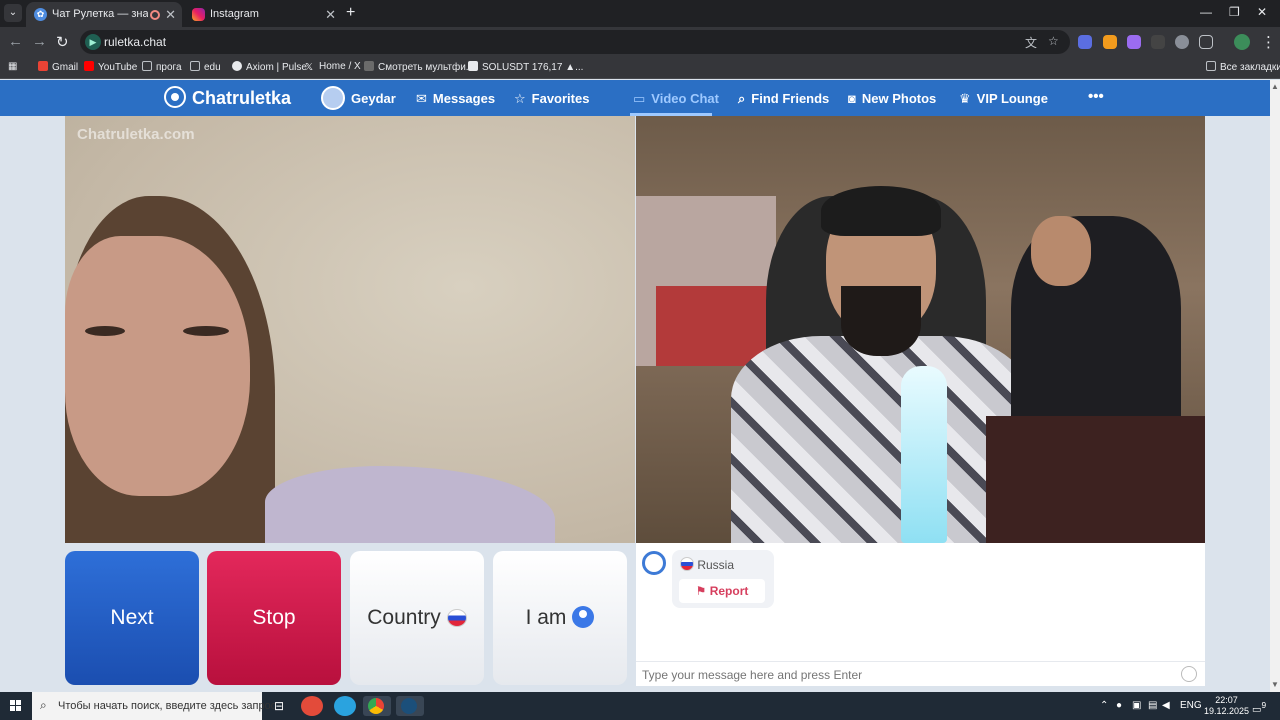 This screenshot has width=1280, height=720. Describe the element at coordinates (263, 14) in the screenshot. I see `tab-instagram: Instagram ✕` at that location.